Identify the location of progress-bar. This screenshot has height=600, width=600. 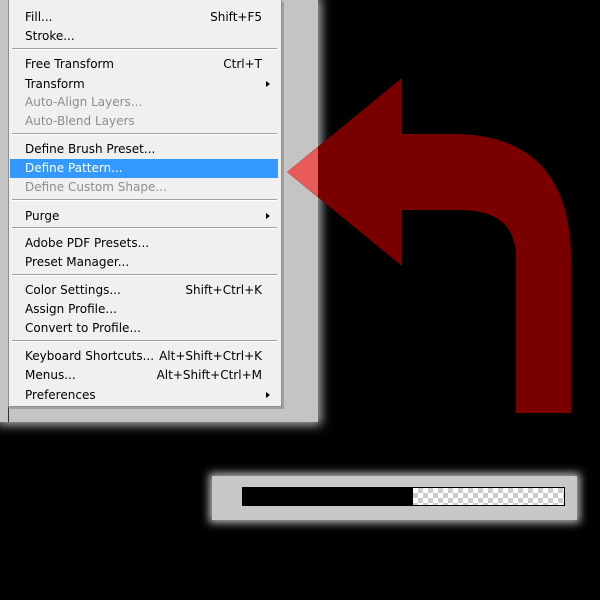
(403, 496).